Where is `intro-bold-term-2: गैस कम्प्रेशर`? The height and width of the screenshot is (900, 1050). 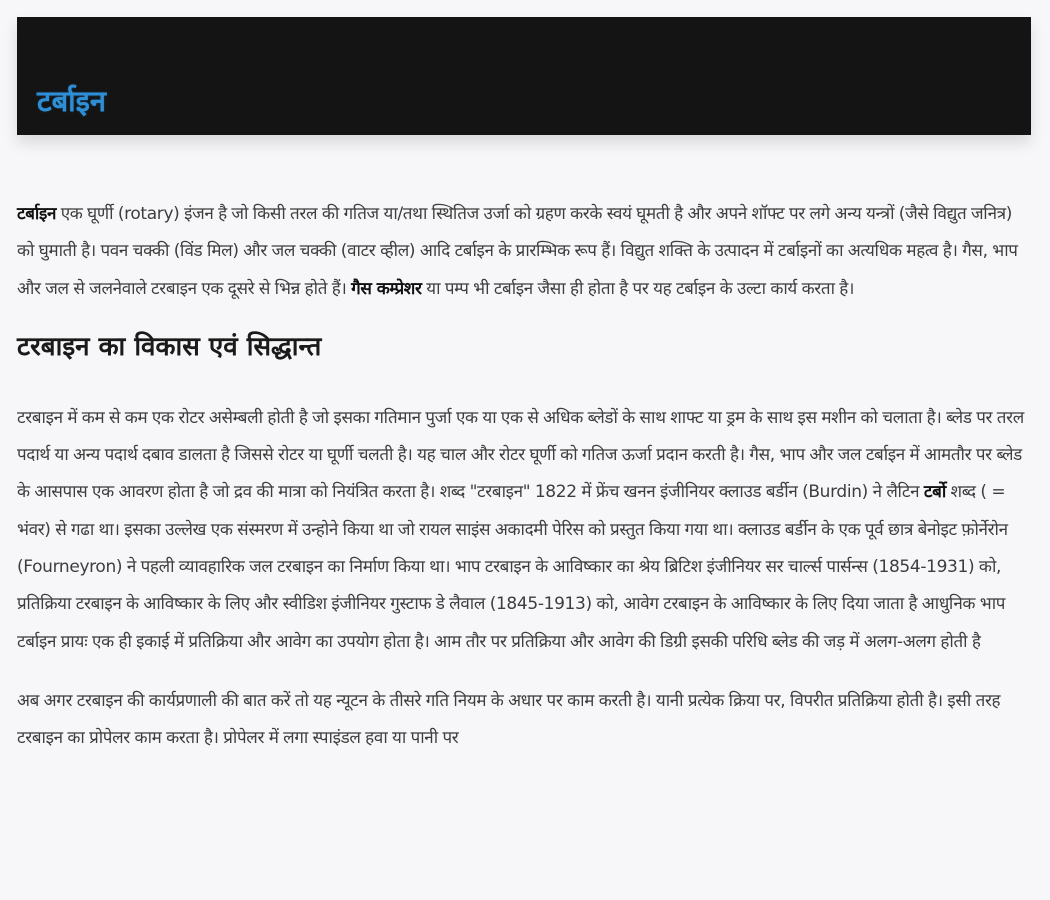 intro-bold-term-2: गैस कम्प्रेशर is located at coordinates (386, 288).